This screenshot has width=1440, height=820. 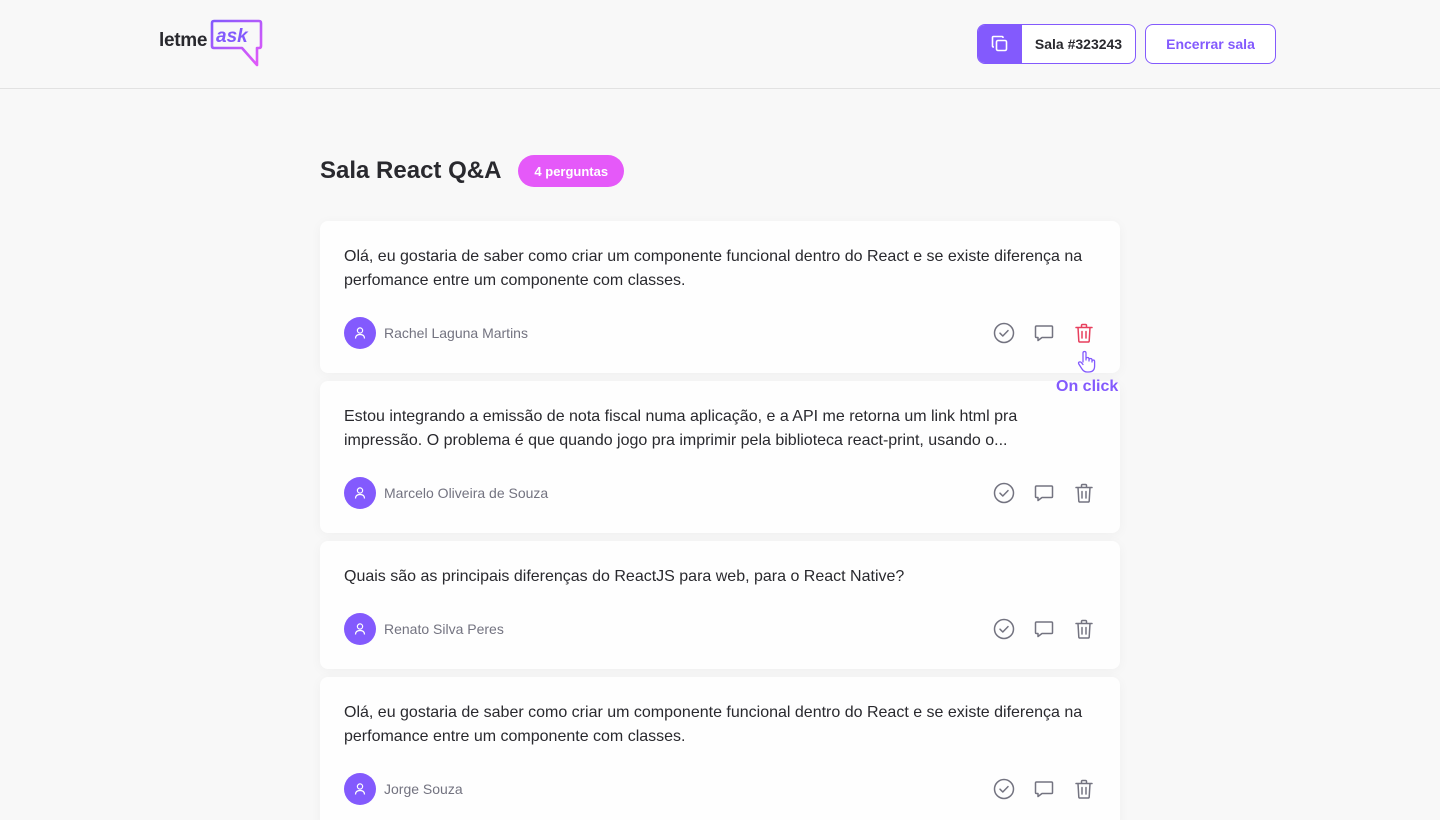 I want to click on copy-icon, so click(x=1000, y=44).